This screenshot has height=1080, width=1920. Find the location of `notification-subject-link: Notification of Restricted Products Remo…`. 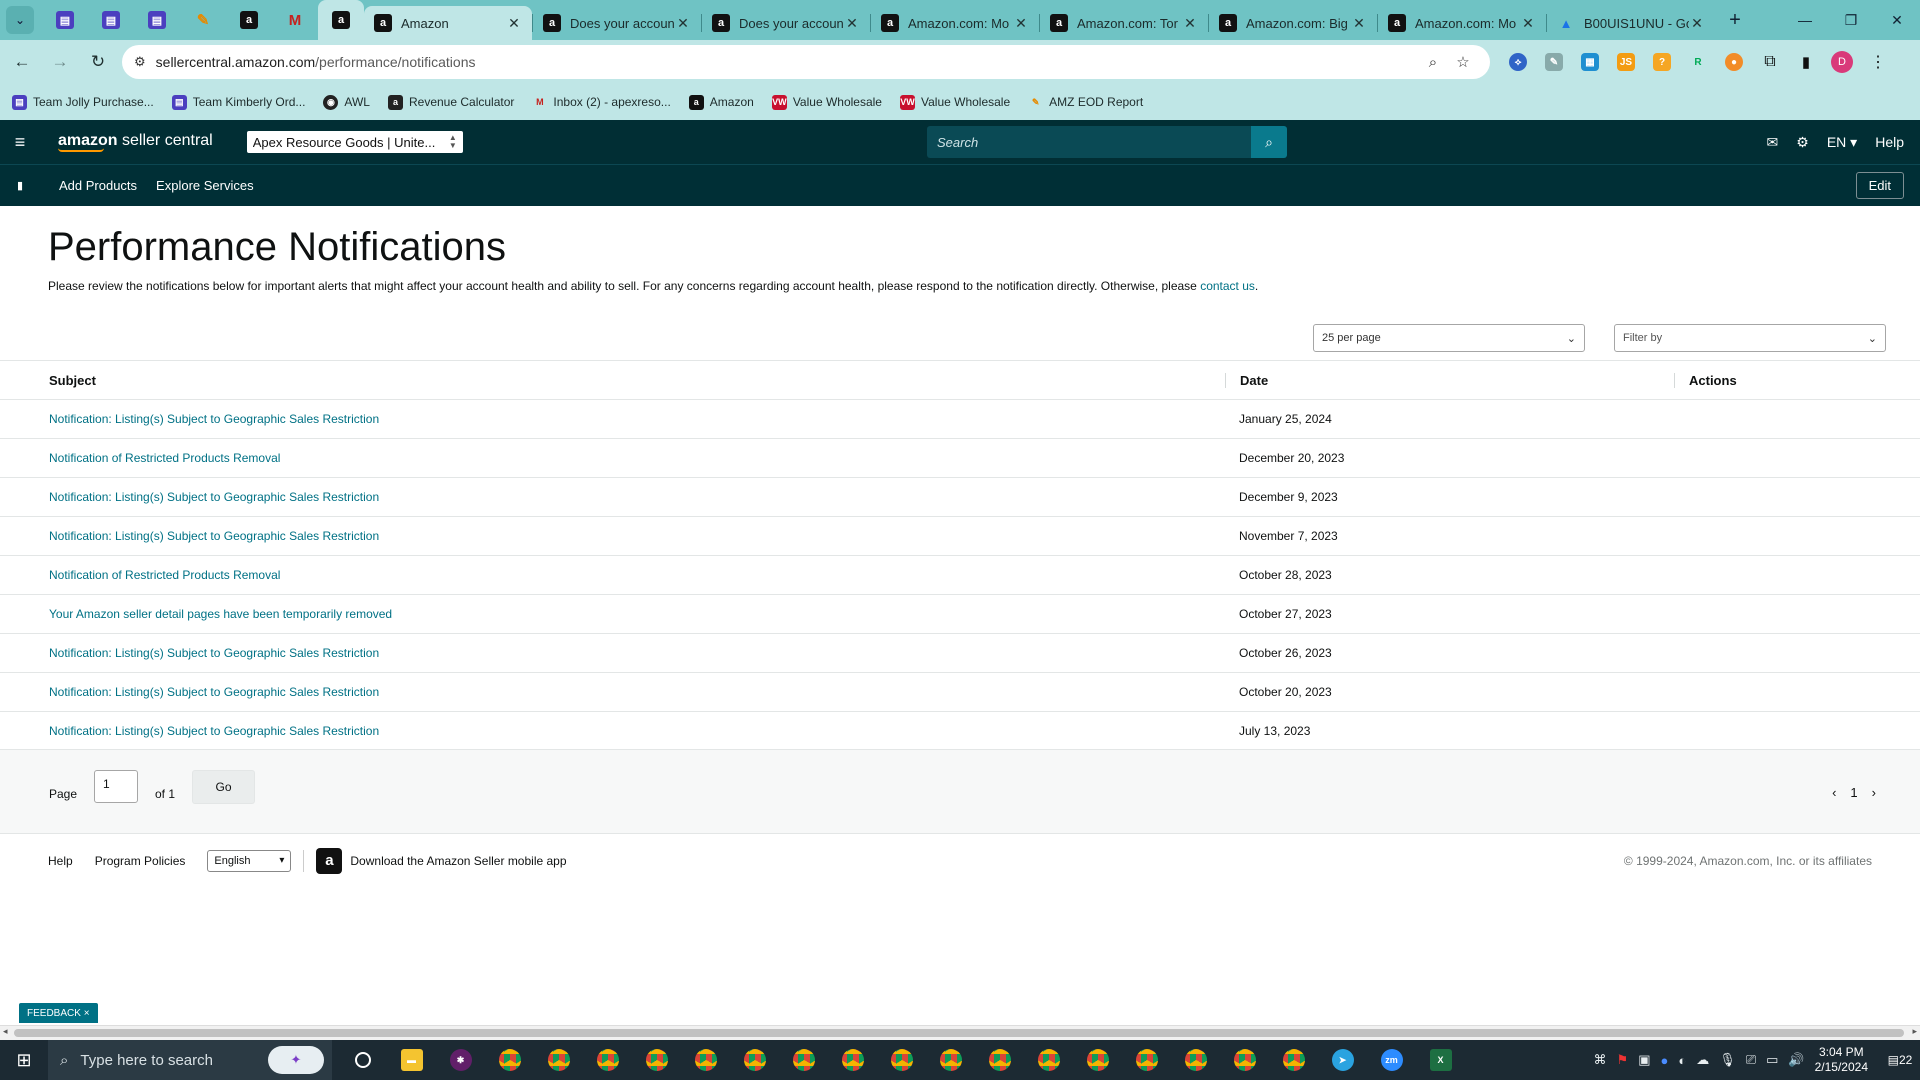

notification-subject-link: Notification of Restricted Products Remo… is located at coordinates (164, 458).